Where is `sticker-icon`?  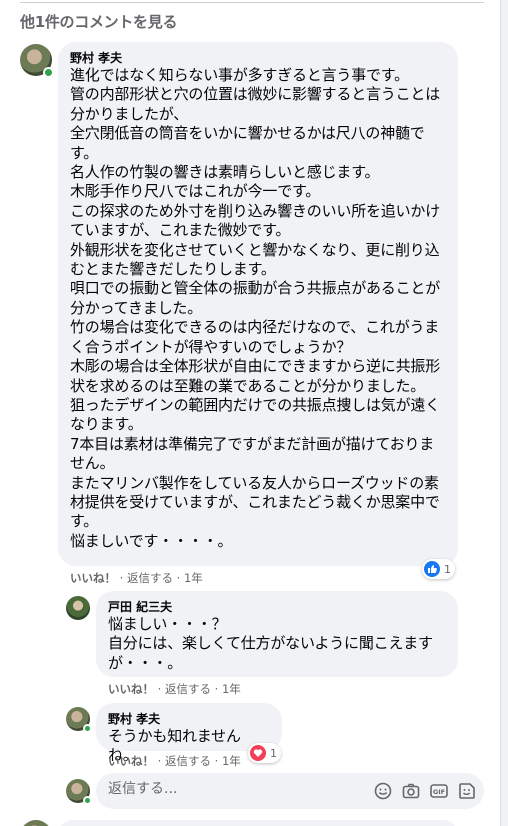
sticker-icon is located at coordinates (467, 791).